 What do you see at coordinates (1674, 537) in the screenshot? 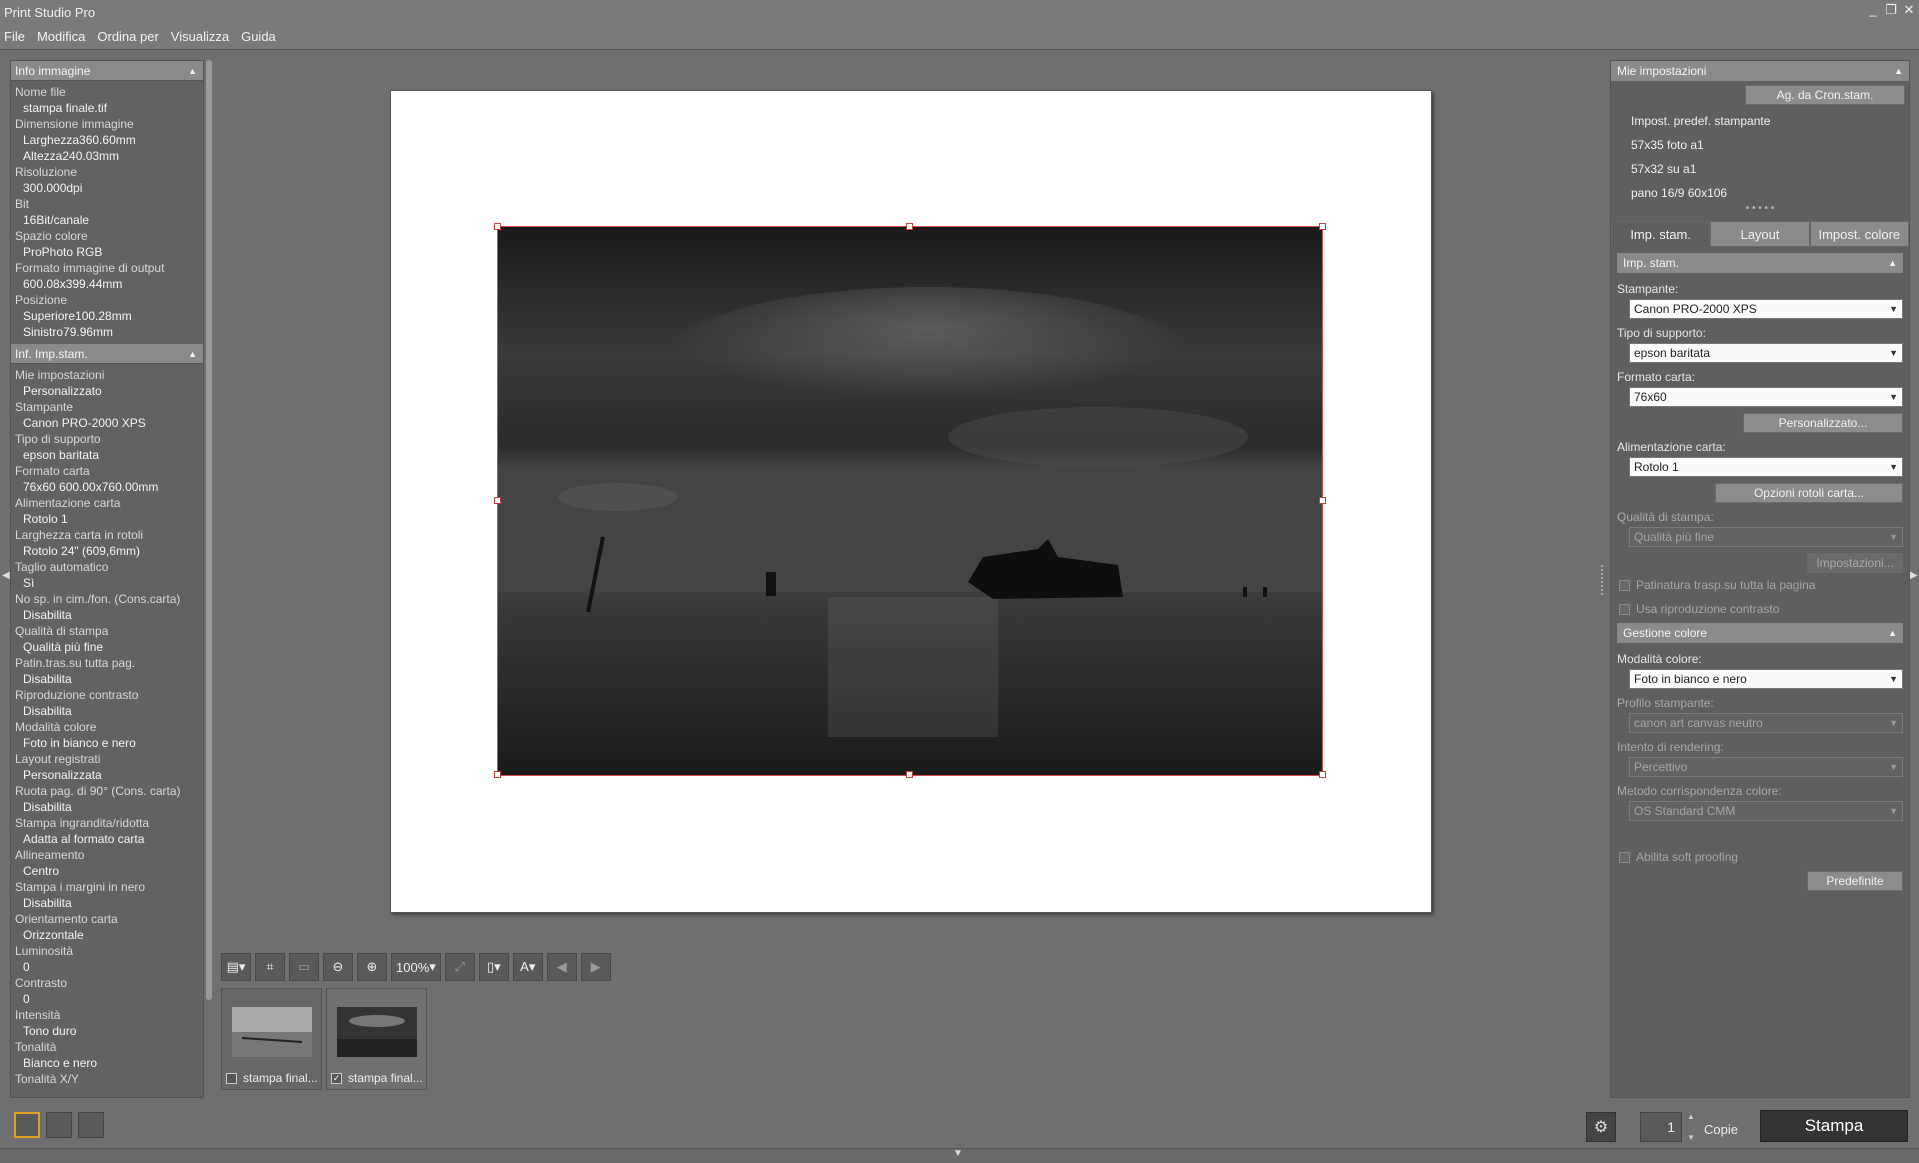
I see `print-quality-value: Qualità più fine` at bounding box center [1674, 537].